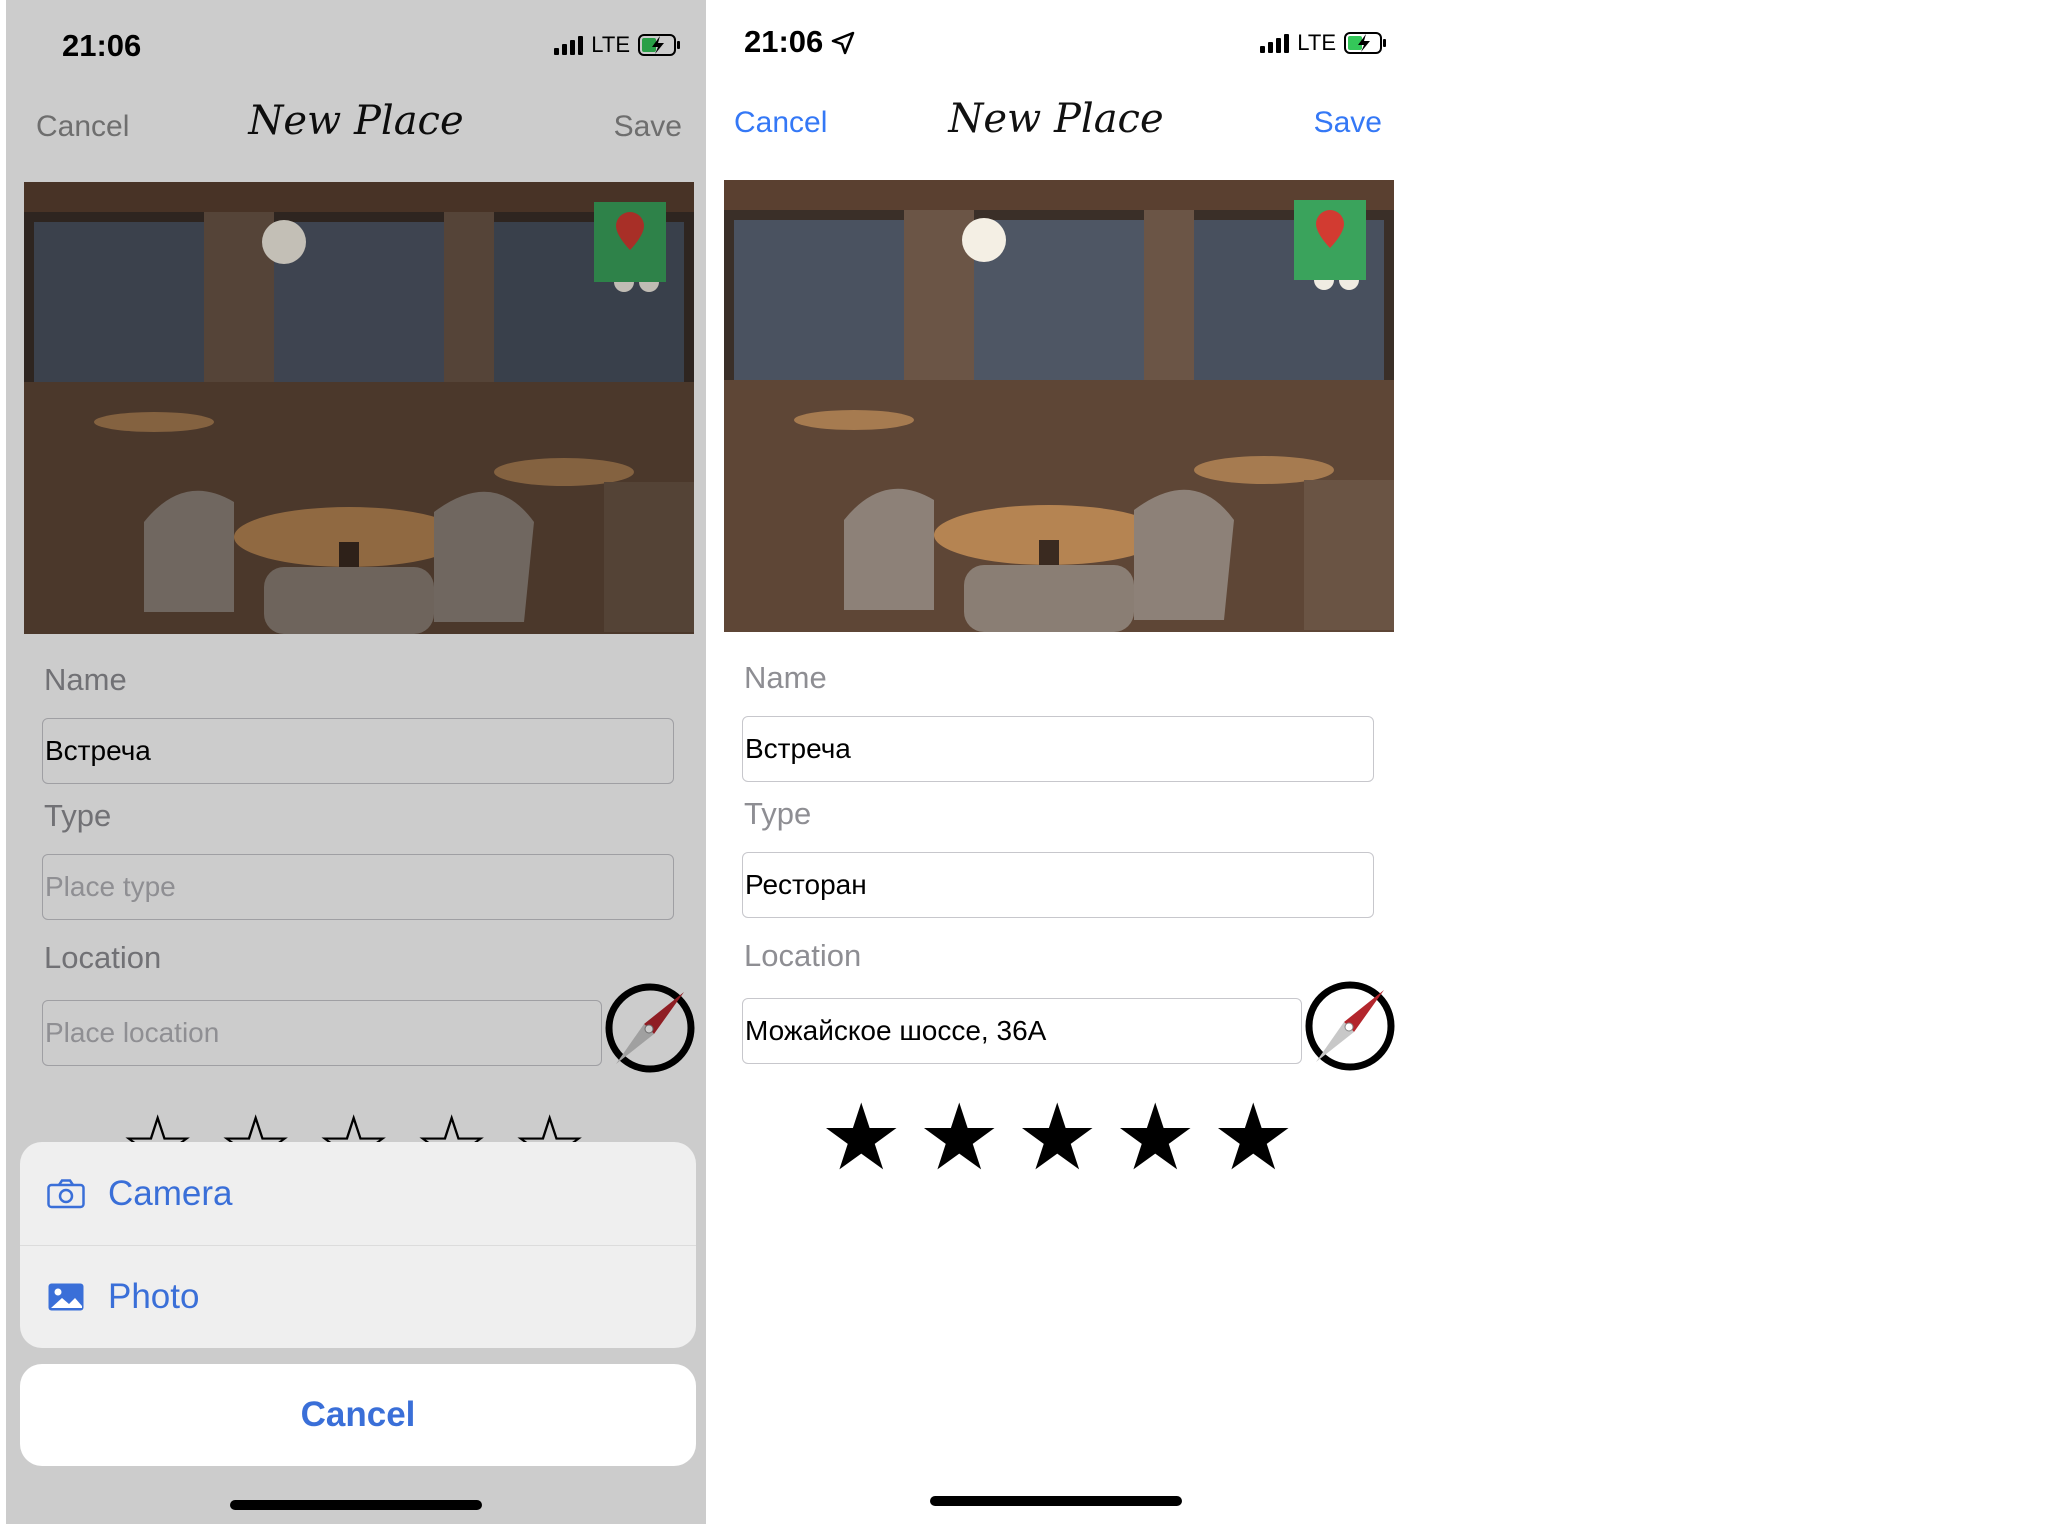 This screenshot has height=1524, width=2046. Describe the element at coordinates (358, 1415) in the screenshot. I see `action-sheet-cancel-button: Cancel` at that location.